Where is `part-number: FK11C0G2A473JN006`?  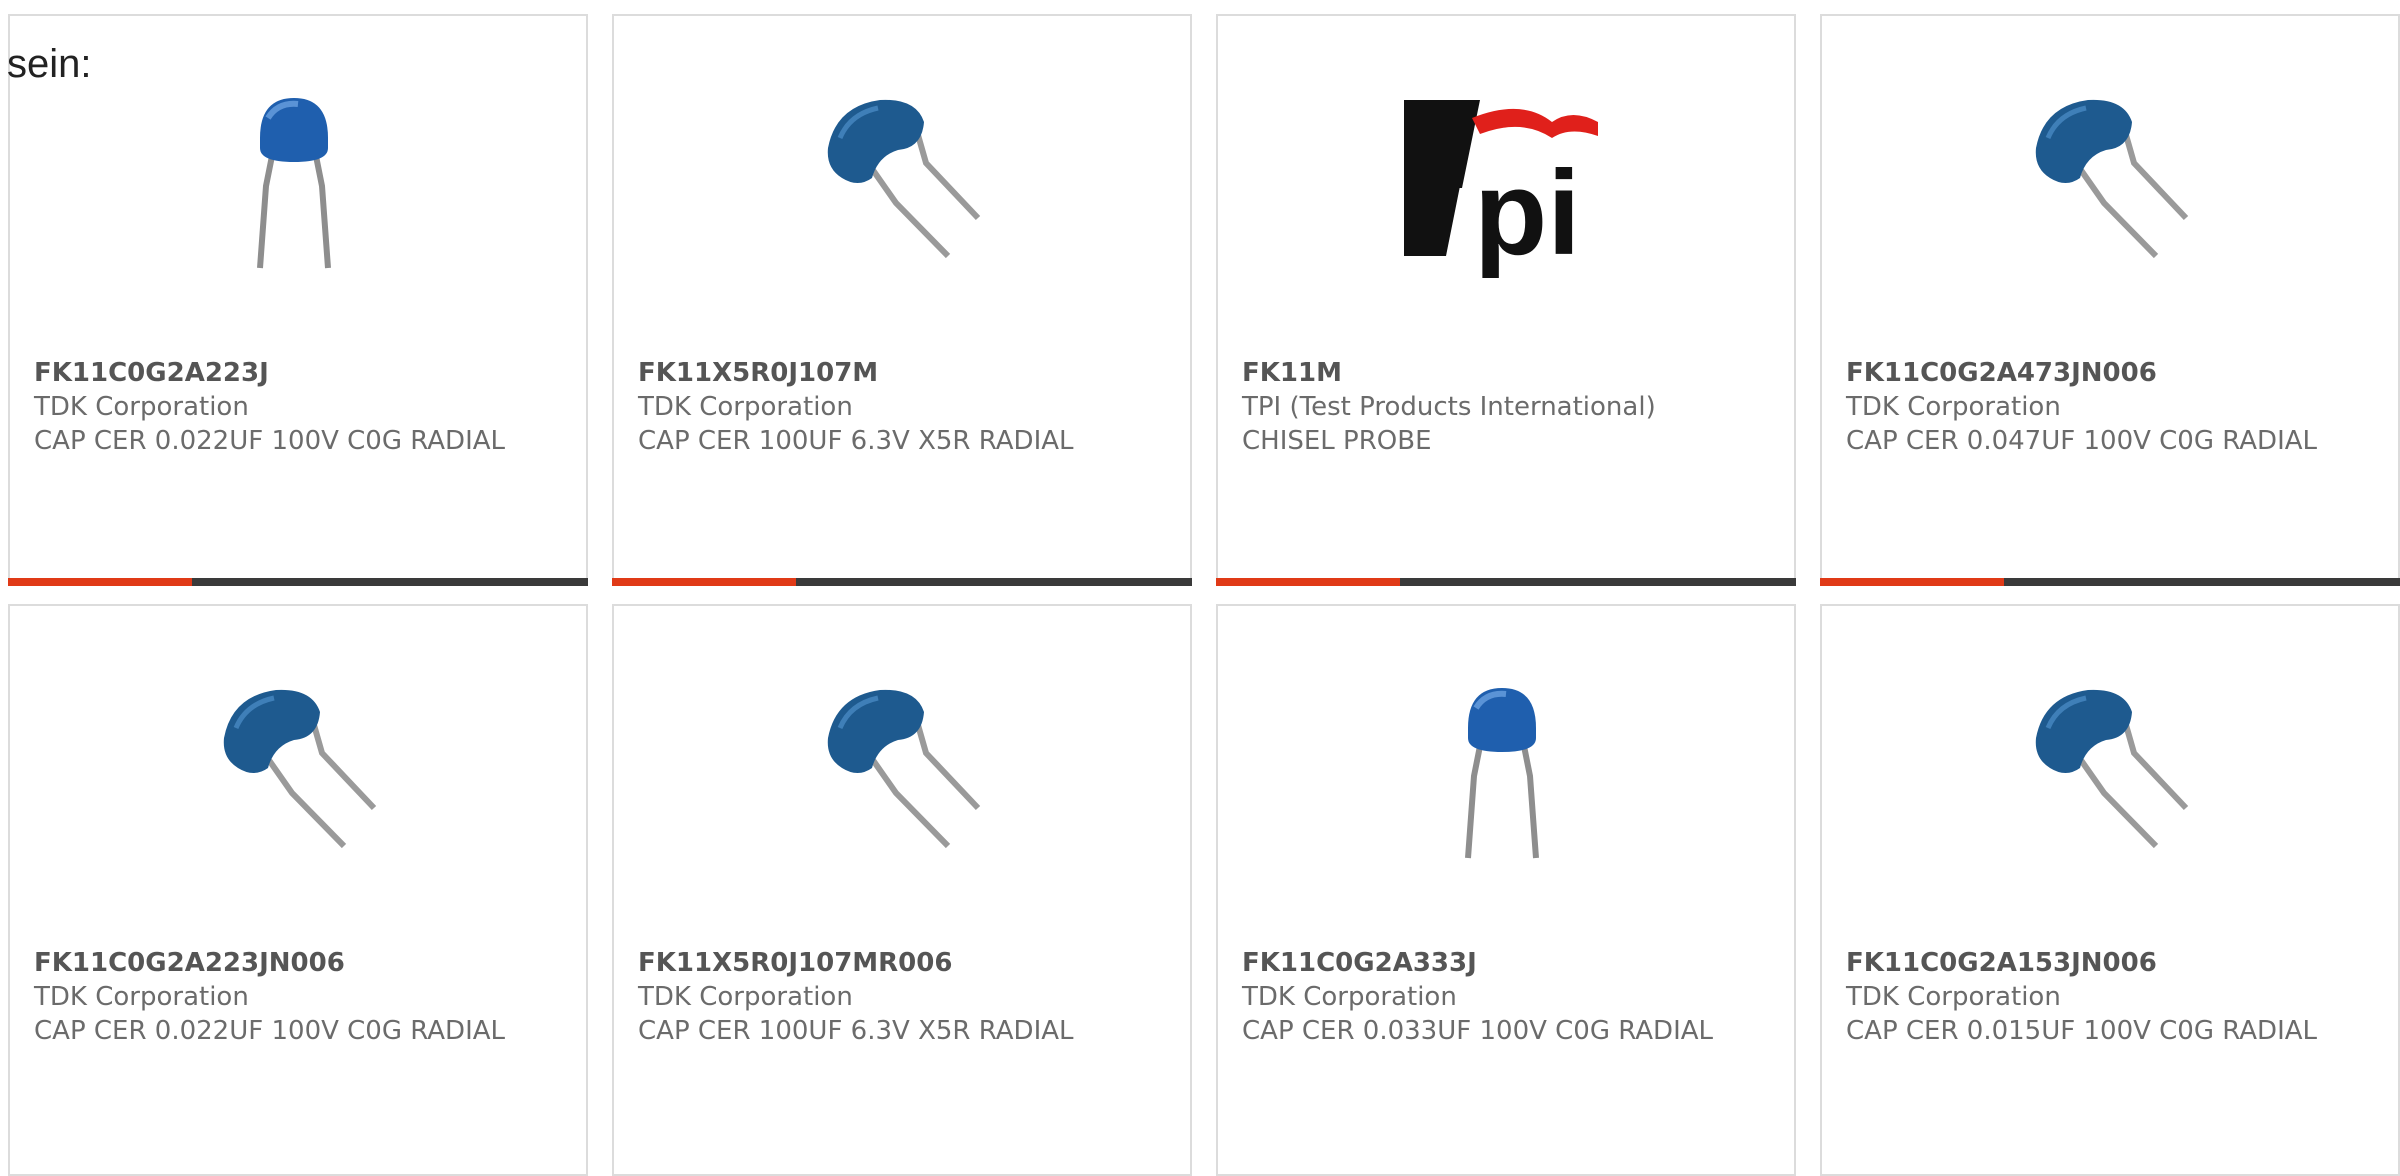
part-number: FK11C0G2A473JN006 is located at coordinates (2111, 373).